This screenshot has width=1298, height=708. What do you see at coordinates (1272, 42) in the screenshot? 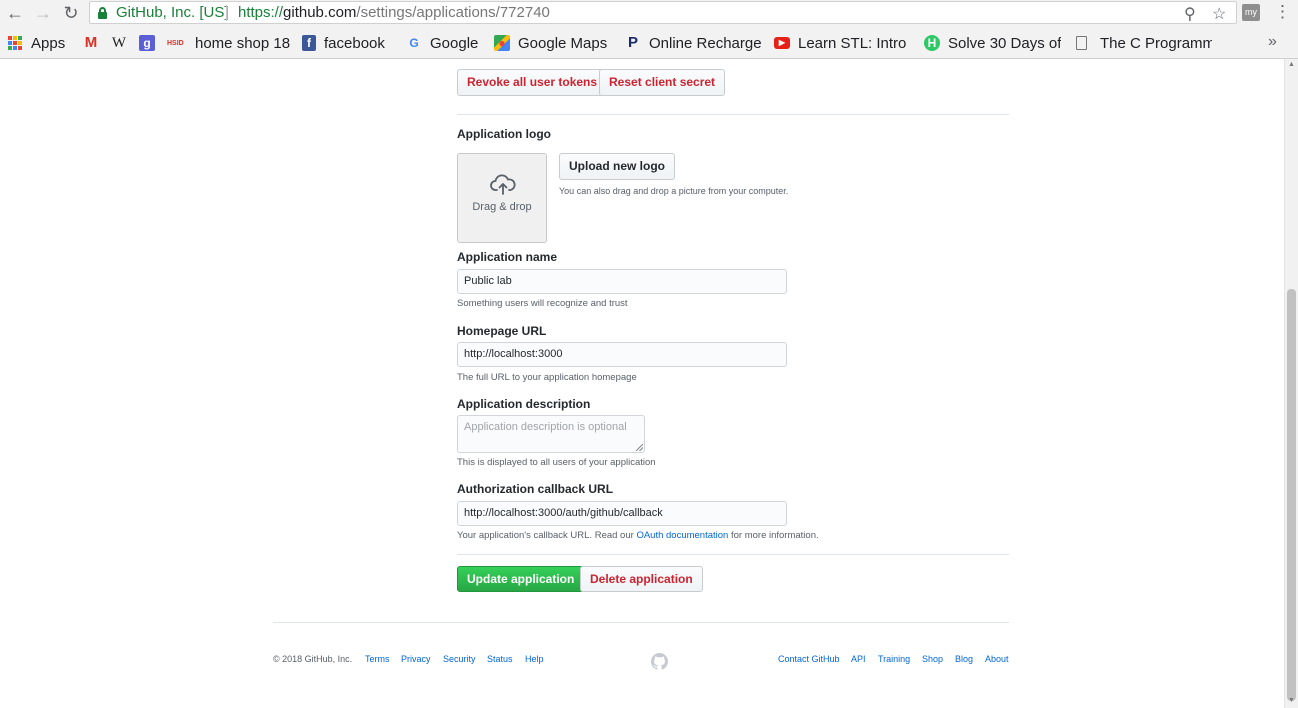
I see `bookmarks-overflow-icon: »` at bounding box center [1272, 42].